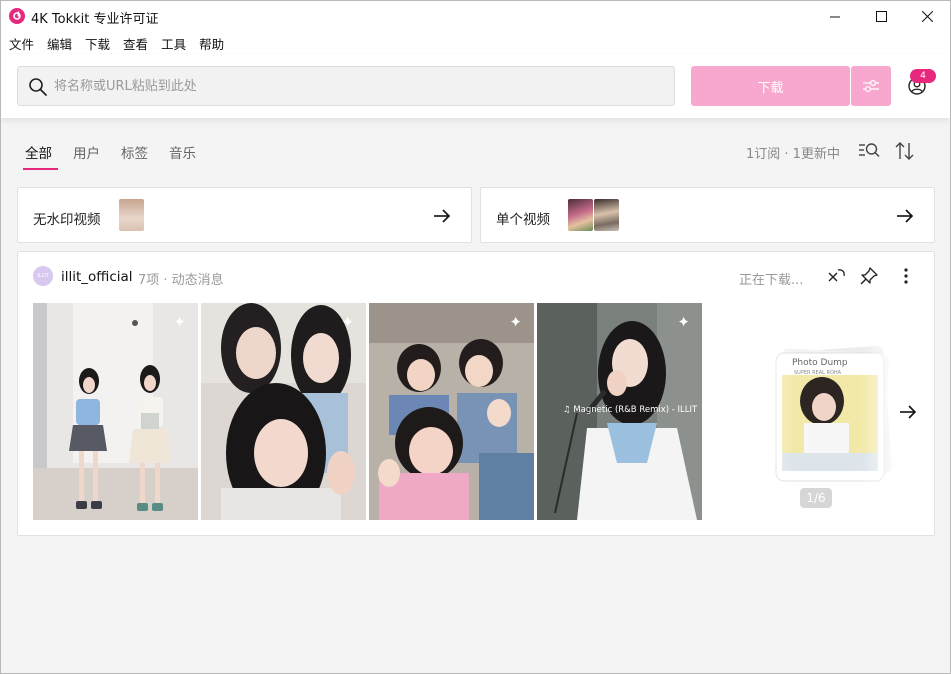  I want to click on video-thumbnail-2: ✦, so click(283, 411).